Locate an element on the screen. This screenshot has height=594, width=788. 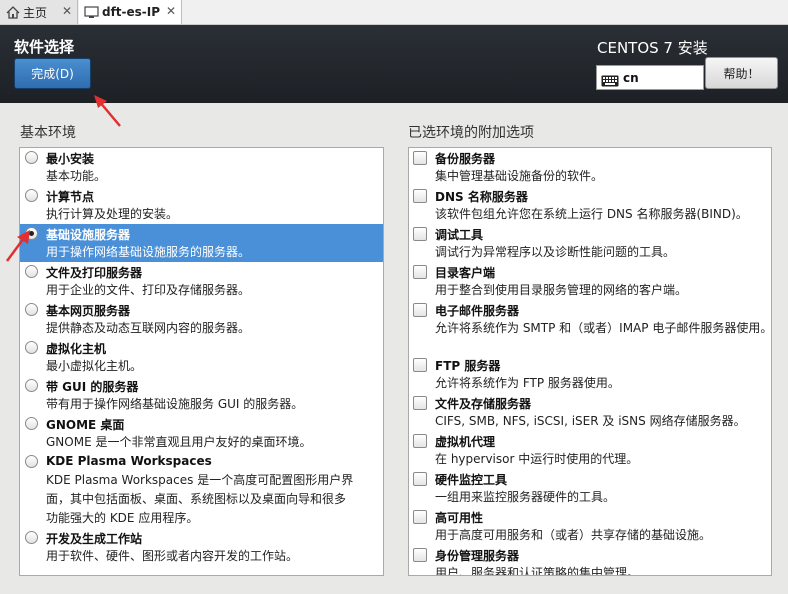
addon-option: 电子邮件服务器 允许将系统作为 SMTP 和（或者）IMAP 电子邮件服务器使用。 is located at coordinates (590, 319).